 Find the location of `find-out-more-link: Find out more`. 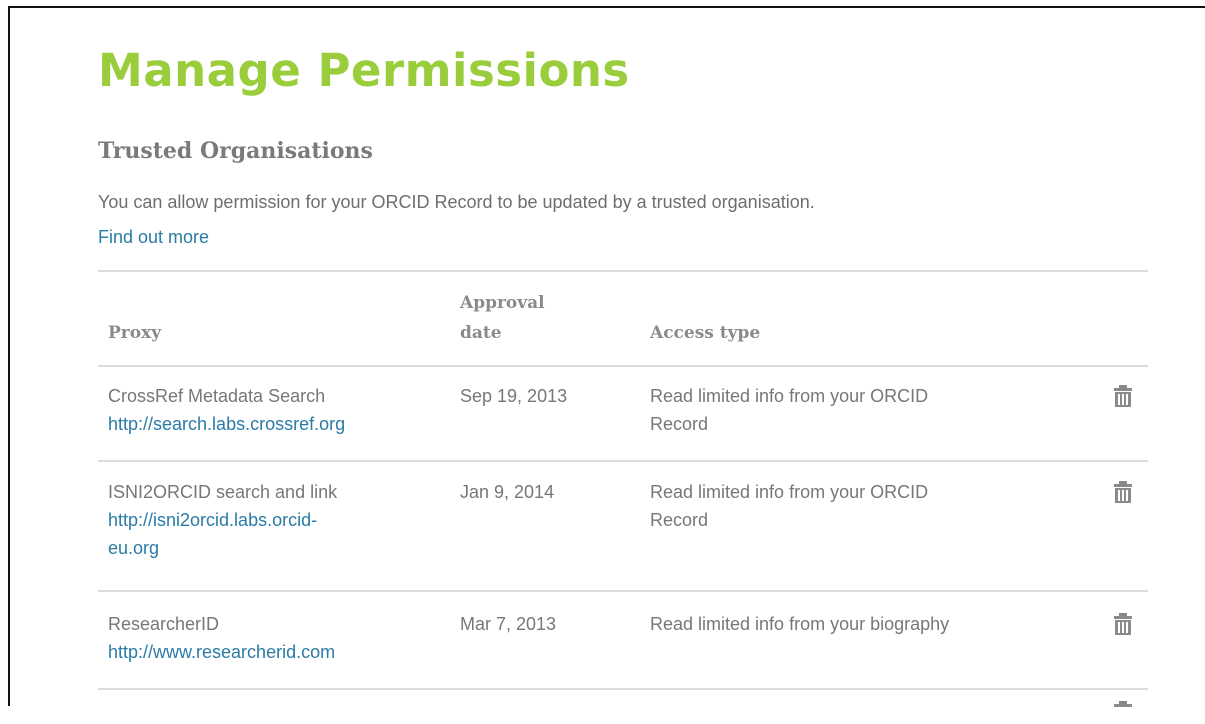

find-out-more-link: Find out more is located at coordinates (153, 237).